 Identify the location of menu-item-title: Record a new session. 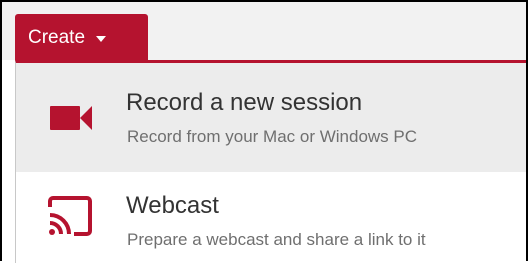
(244, 102).